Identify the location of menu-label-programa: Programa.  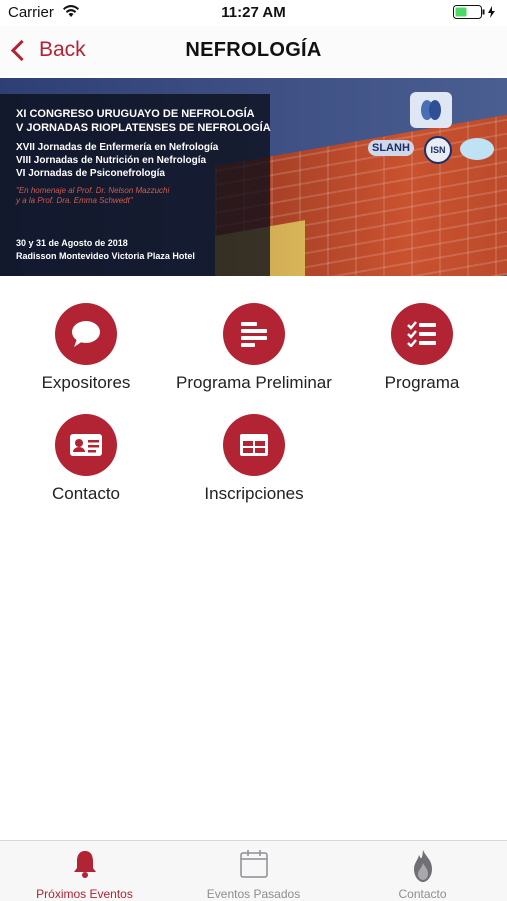
(422, 382).